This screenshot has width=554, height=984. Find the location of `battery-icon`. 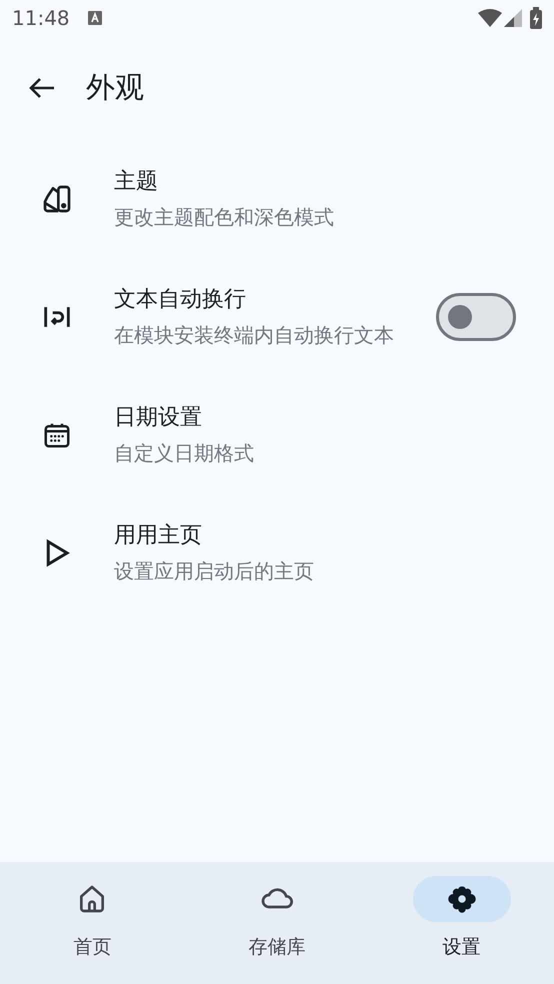

battery-icon is located at coordinates (536, 18).